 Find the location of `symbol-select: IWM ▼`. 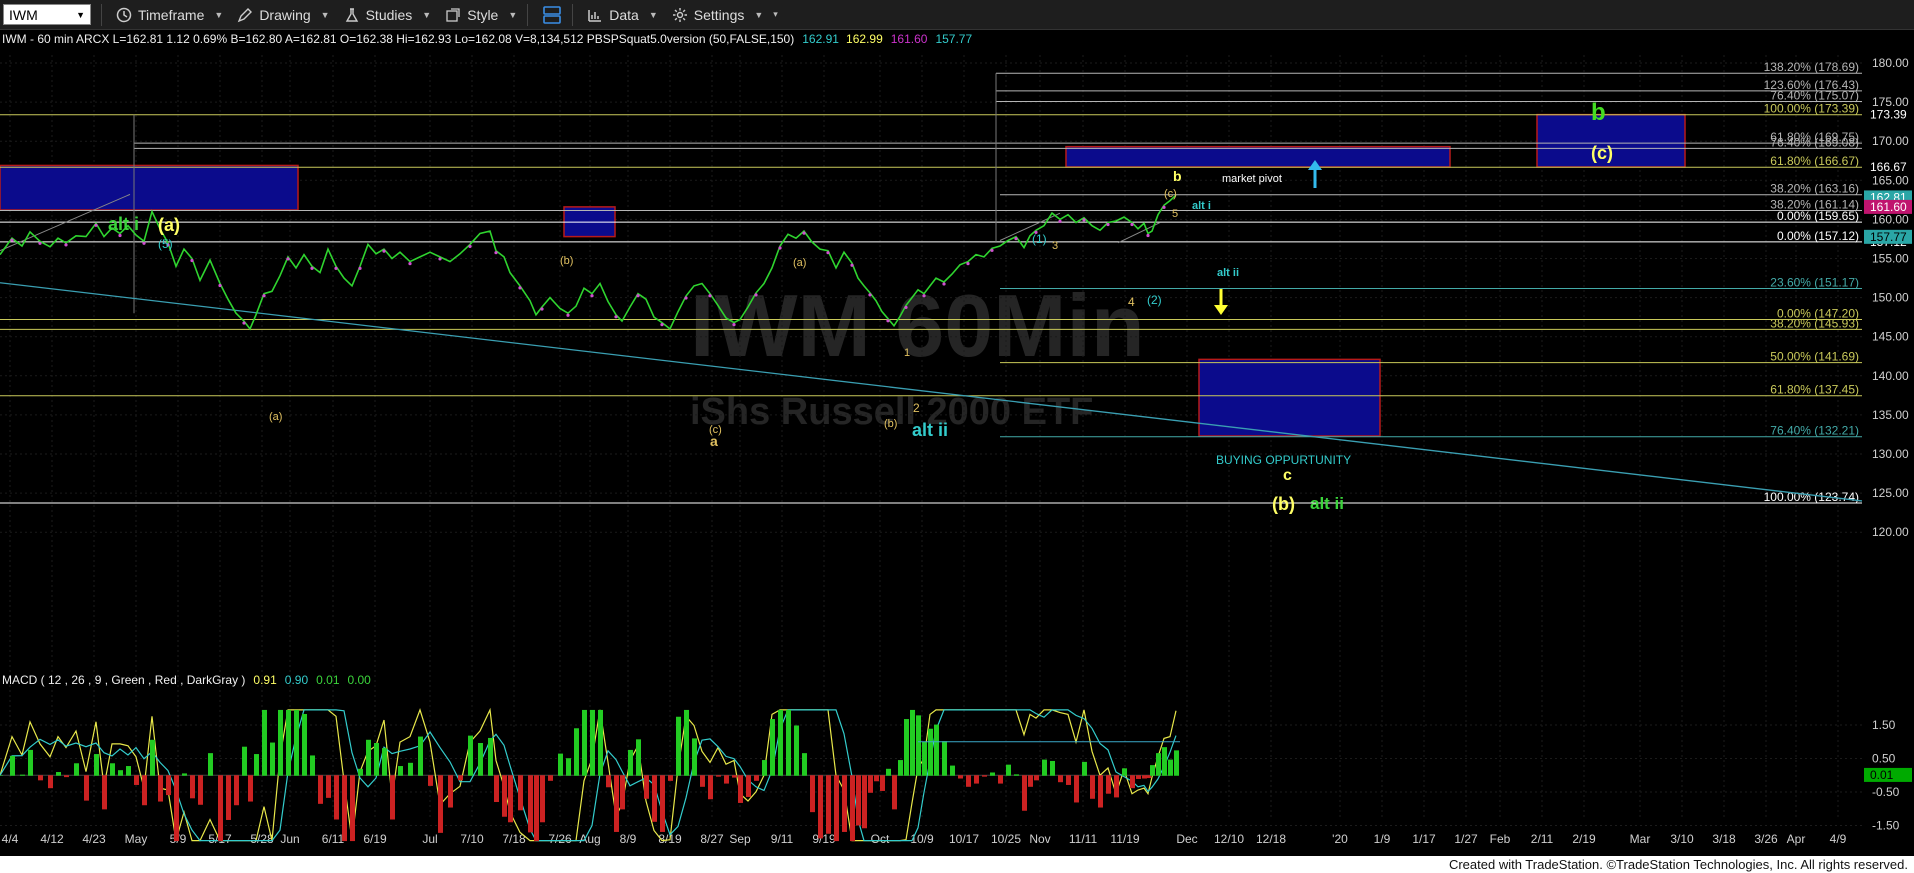

symbol-select: IWM ▼ is located at coordinates (47, 14).